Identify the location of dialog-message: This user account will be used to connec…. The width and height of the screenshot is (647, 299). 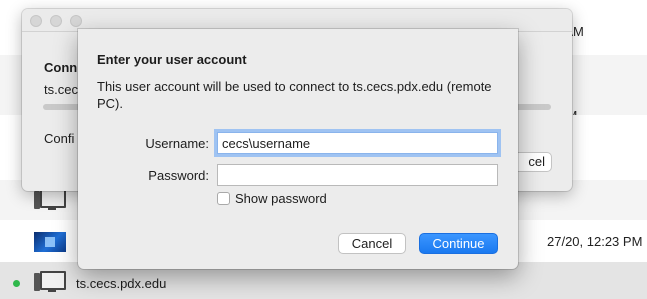
(294, 95).